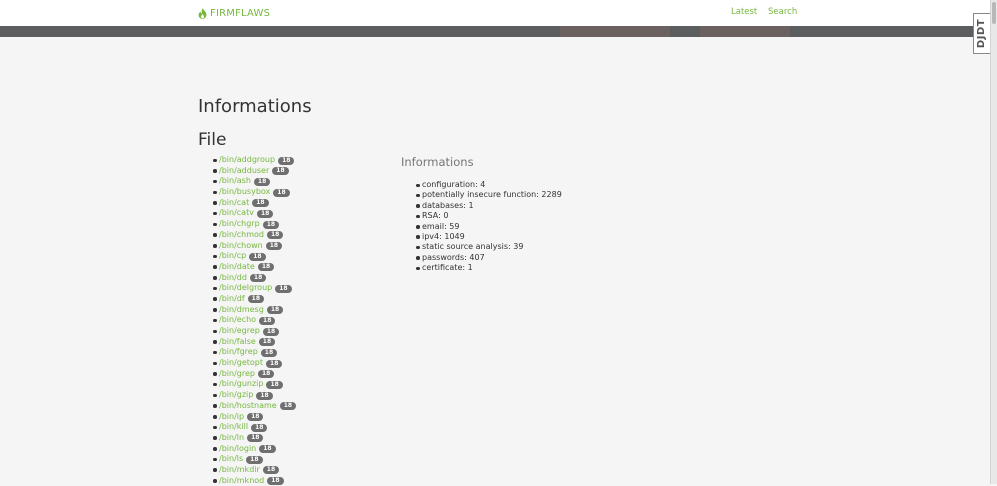  Describe the element at coordinates (231, 416) in the screenshot. I see `file-link: /bin/ip` at that location.